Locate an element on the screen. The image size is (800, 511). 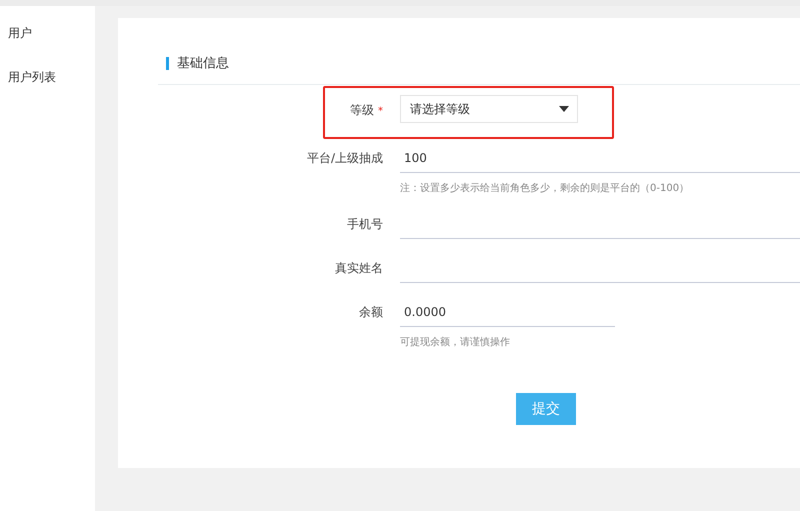
field-hint: 可提现余额，请谨慎操作 is located at coordinates (455, 342).